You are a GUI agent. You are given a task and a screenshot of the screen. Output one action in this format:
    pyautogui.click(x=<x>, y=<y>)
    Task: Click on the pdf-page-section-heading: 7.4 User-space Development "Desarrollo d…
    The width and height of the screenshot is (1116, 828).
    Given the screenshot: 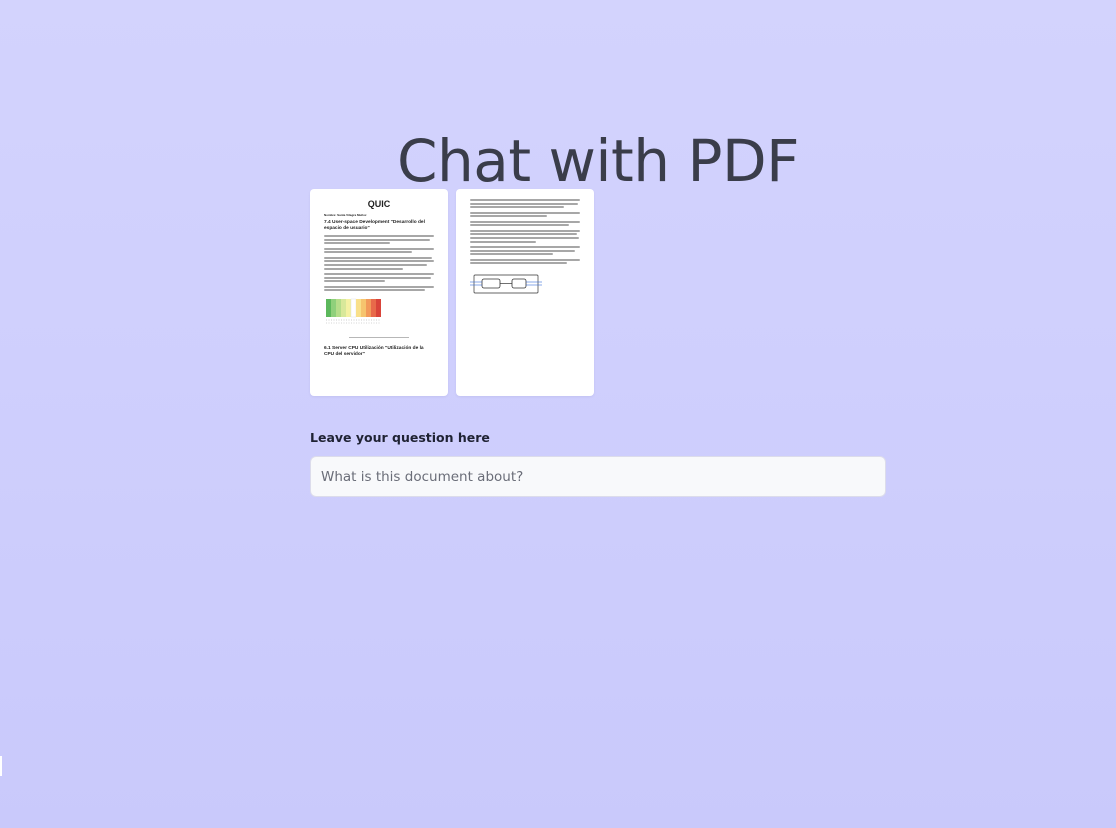 What is the action you would take?
    pyautogui.click(x=374, y=225)
    